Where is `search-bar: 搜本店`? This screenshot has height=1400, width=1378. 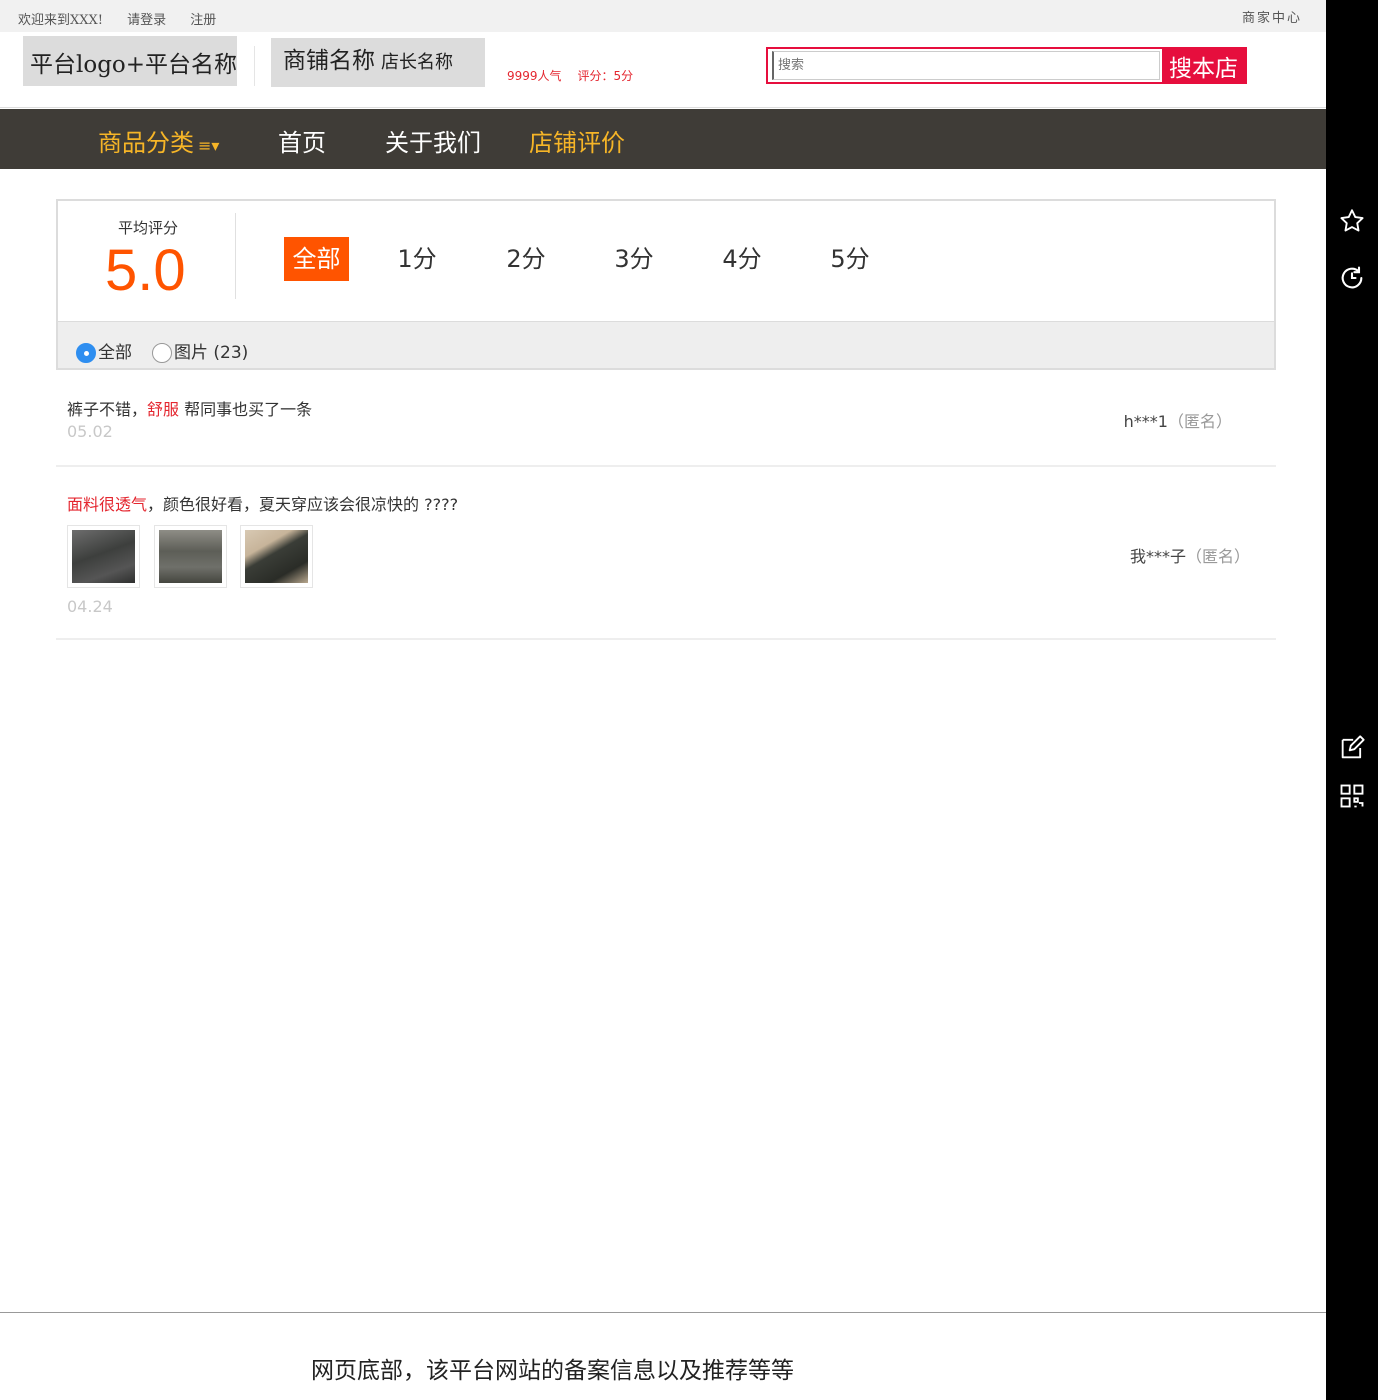
search-bar: 搜本店 is located at coordinates (1006, 65).